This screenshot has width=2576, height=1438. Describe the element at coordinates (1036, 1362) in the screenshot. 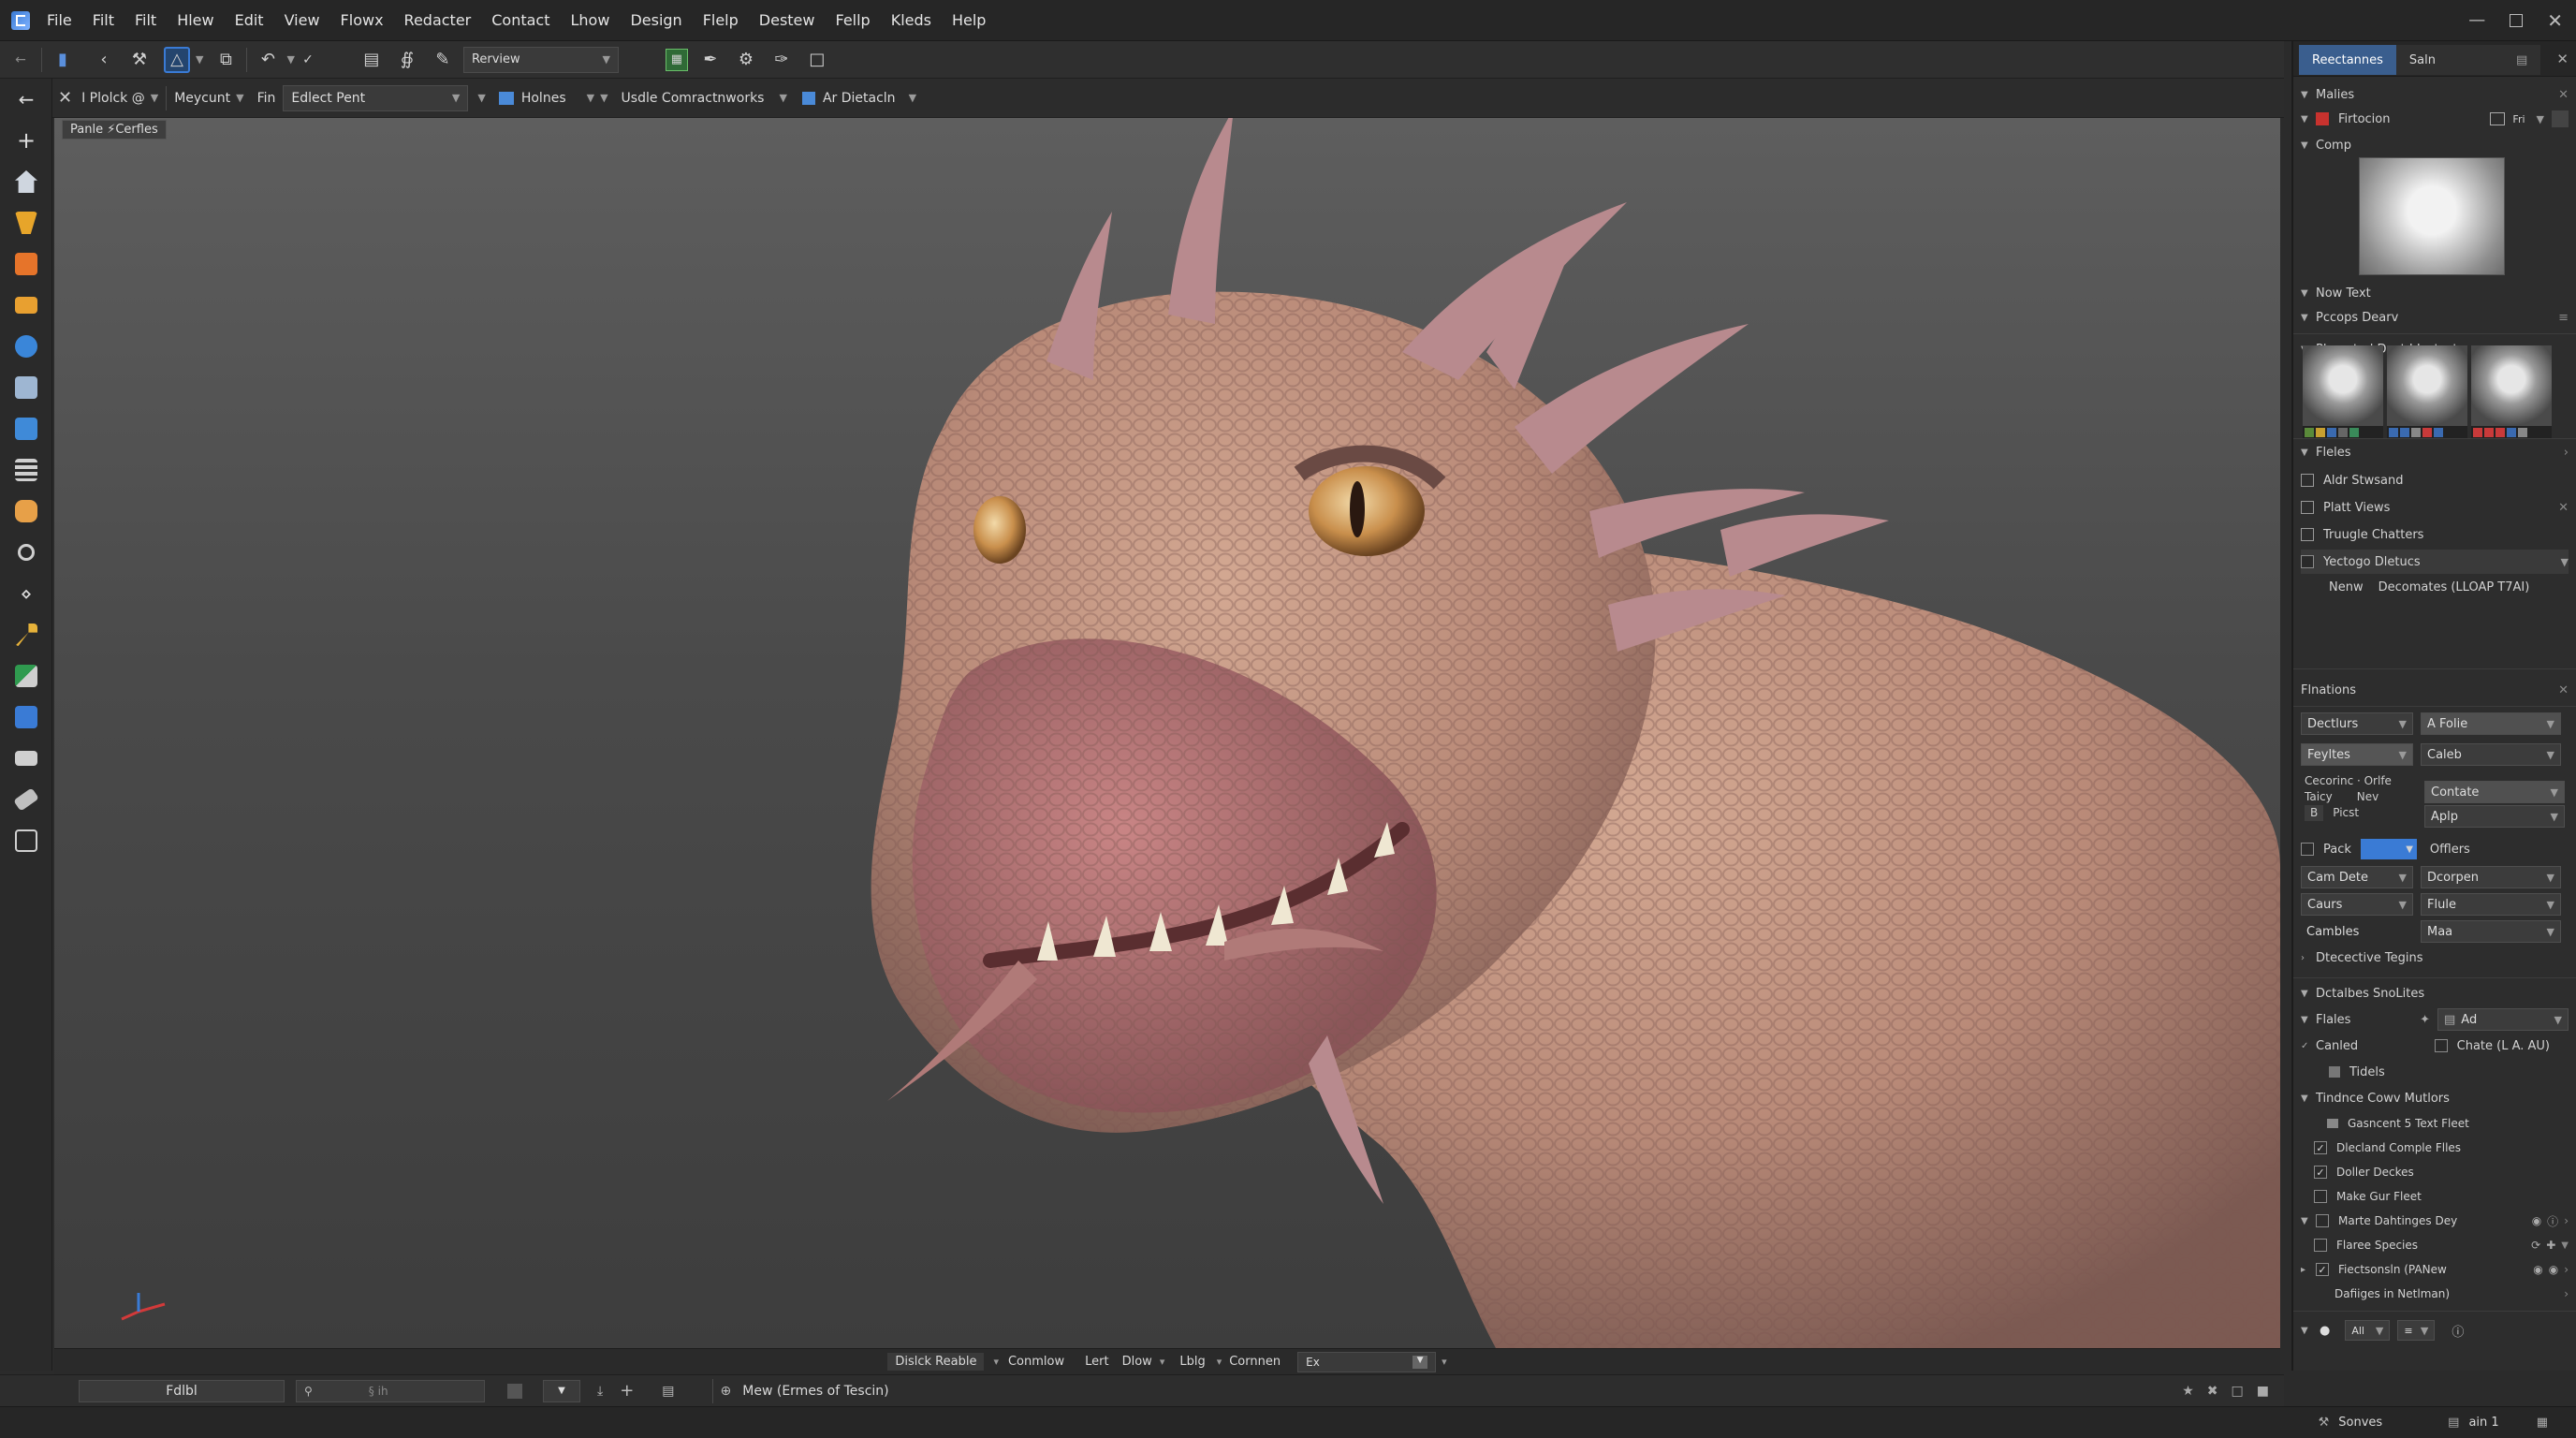

I see `status-conmlow: Conmlow` at that location.